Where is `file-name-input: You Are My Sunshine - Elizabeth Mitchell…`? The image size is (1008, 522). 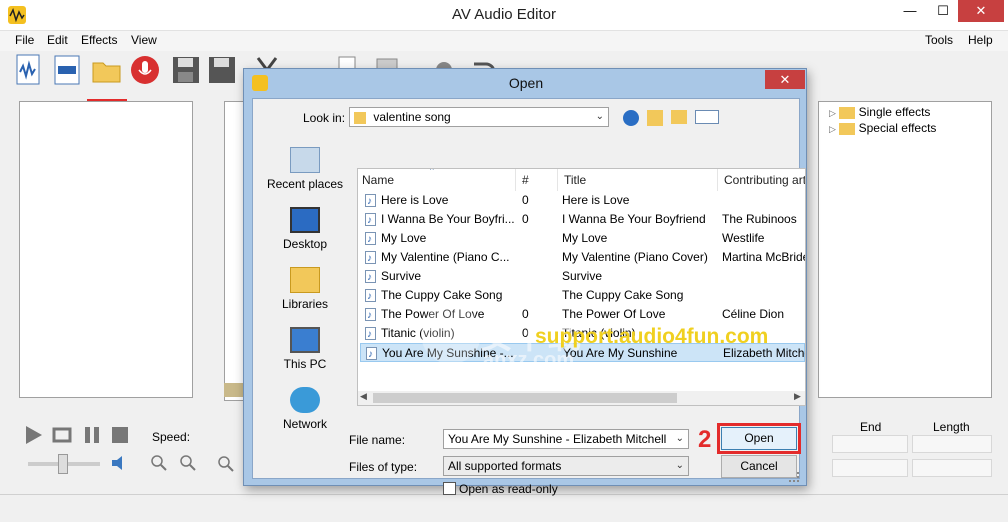 file-name-input: You Are My Sunshine - Elizabeth Mitchell… is located at coordinates (566, 439).